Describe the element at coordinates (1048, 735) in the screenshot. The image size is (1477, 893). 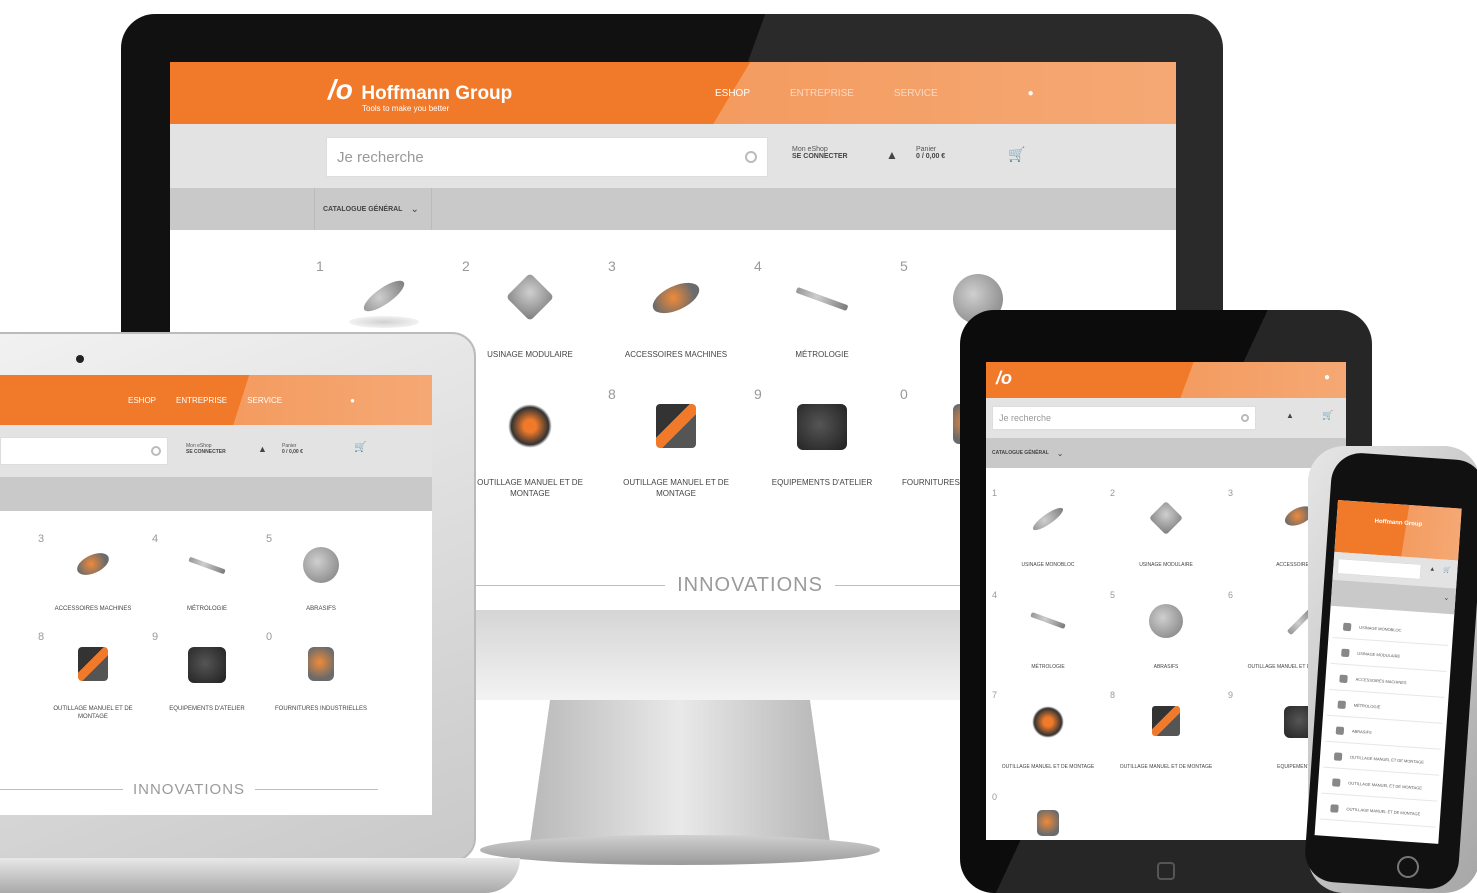
I see `category-tile: 7 OUTILLAGE MANUEL ET DE MONTAGE` at that location.